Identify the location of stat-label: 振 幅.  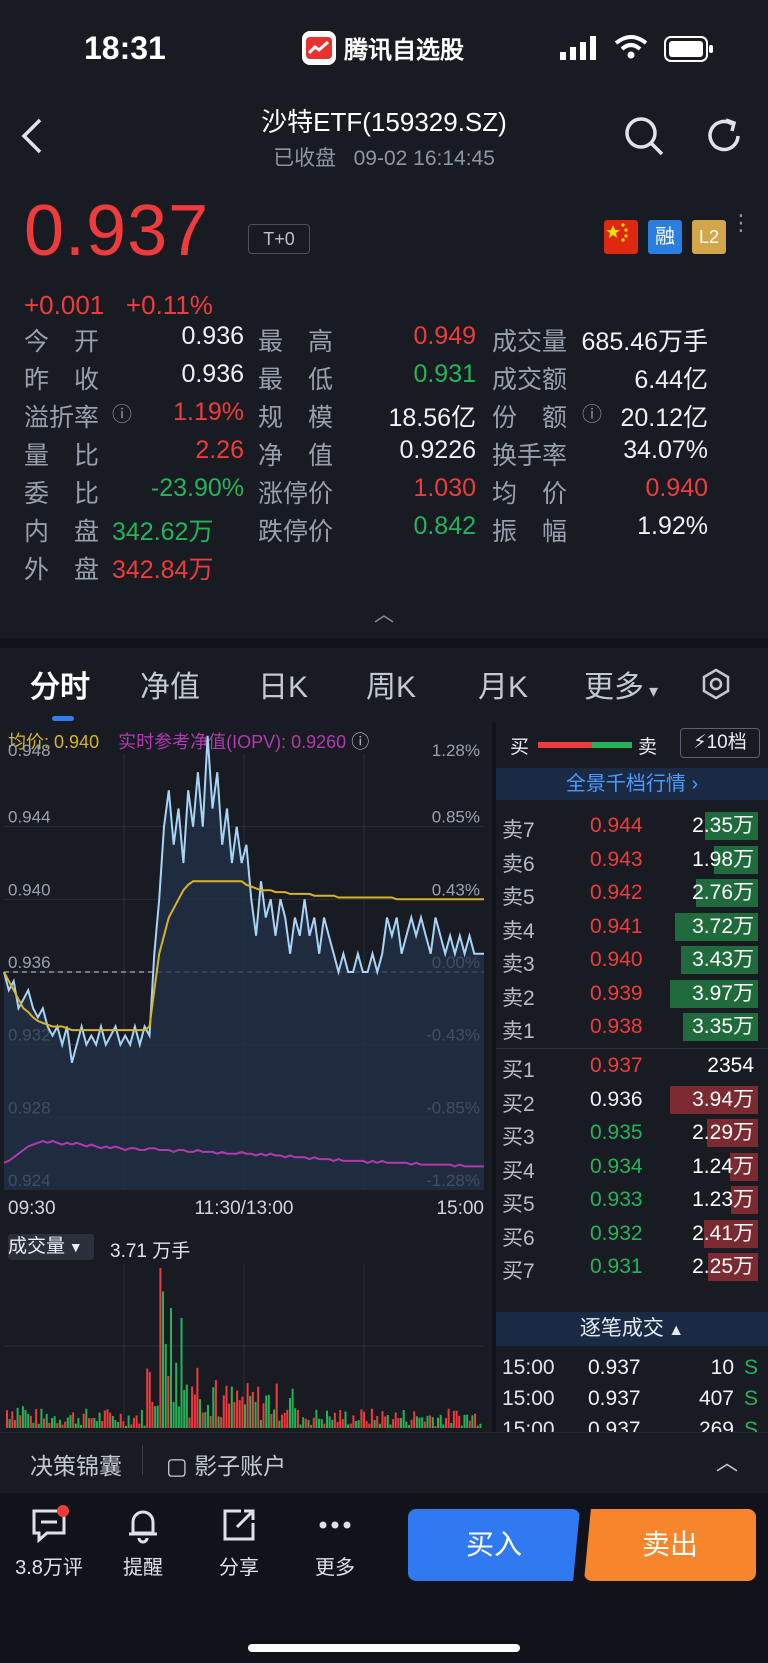
(530, 532).